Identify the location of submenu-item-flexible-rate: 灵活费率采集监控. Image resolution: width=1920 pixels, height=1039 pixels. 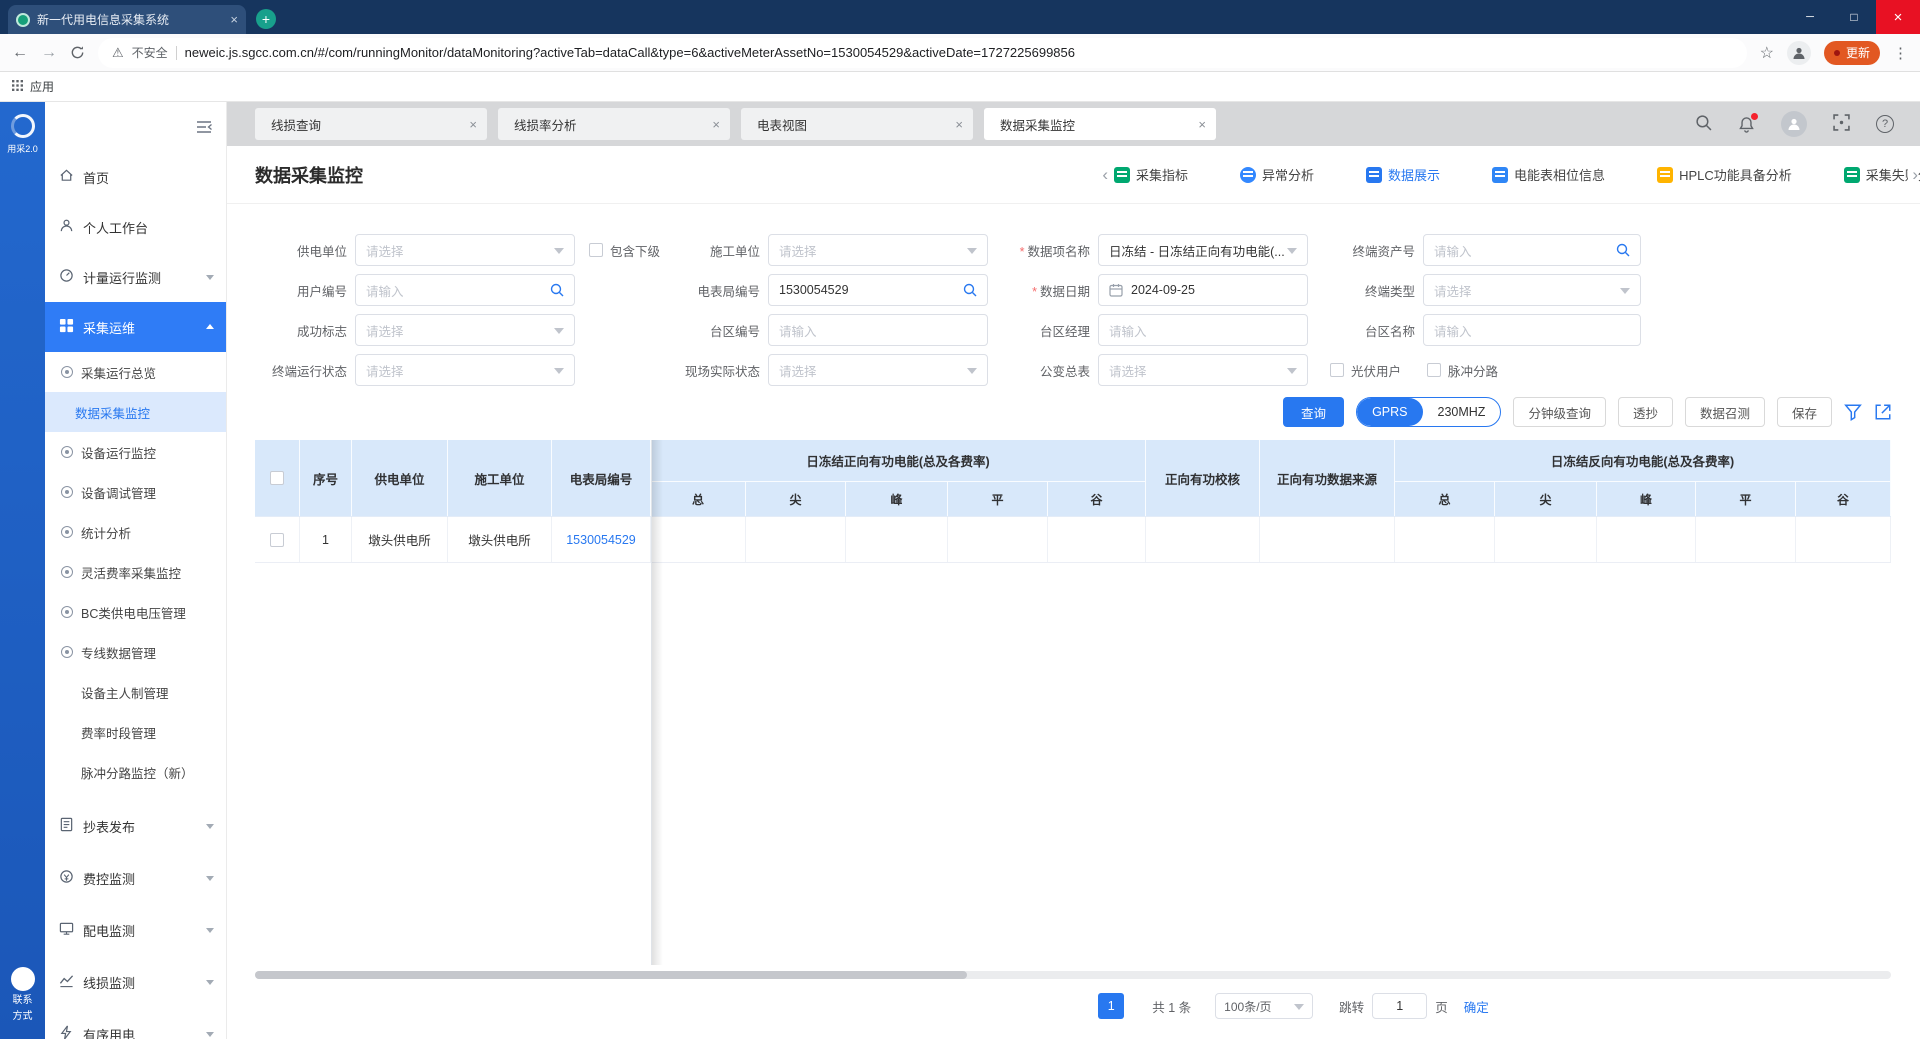
(135, 572).